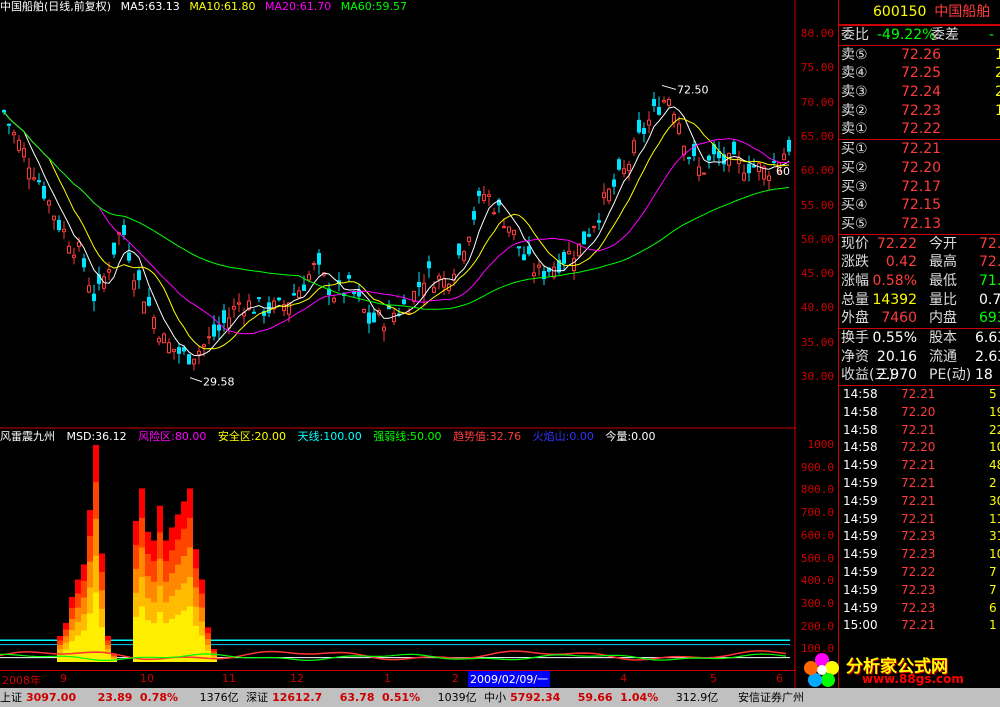 This screenshot has height=707, width=1000. I want to click on sh-value: 3097.00, so click(51, 697).